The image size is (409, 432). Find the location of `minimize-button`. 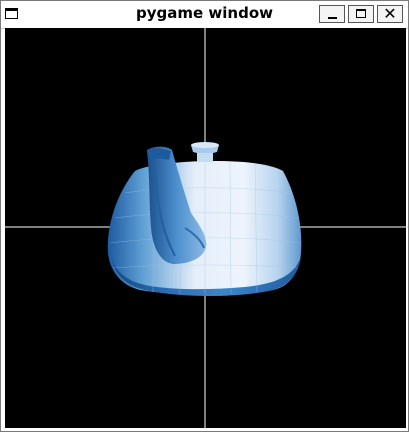

minimize-button is located at coordinates (332, 14).